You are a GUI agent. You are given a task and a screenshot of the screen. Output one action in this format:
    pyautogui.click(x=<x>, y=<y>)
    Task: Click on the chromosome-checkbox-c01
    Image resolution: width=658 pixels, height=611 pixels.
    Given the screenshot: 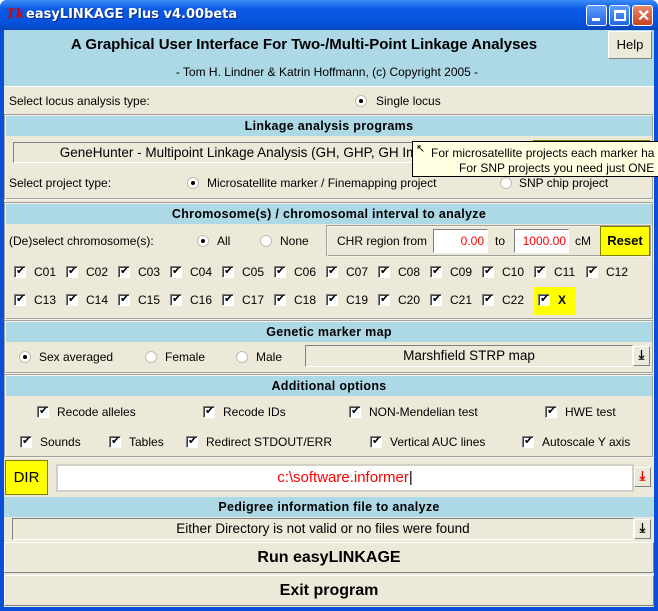 What is the action you would take?
    pyautogui.click(x=20, y=271)
    